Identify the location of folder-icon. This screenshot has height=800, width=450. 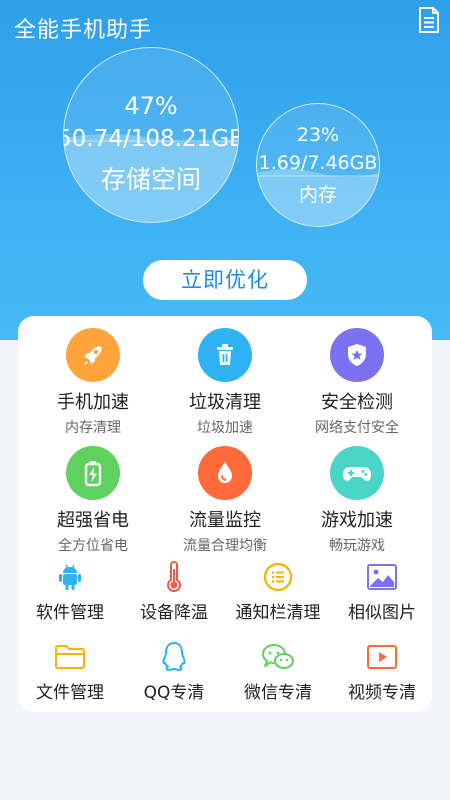
(70, 657).